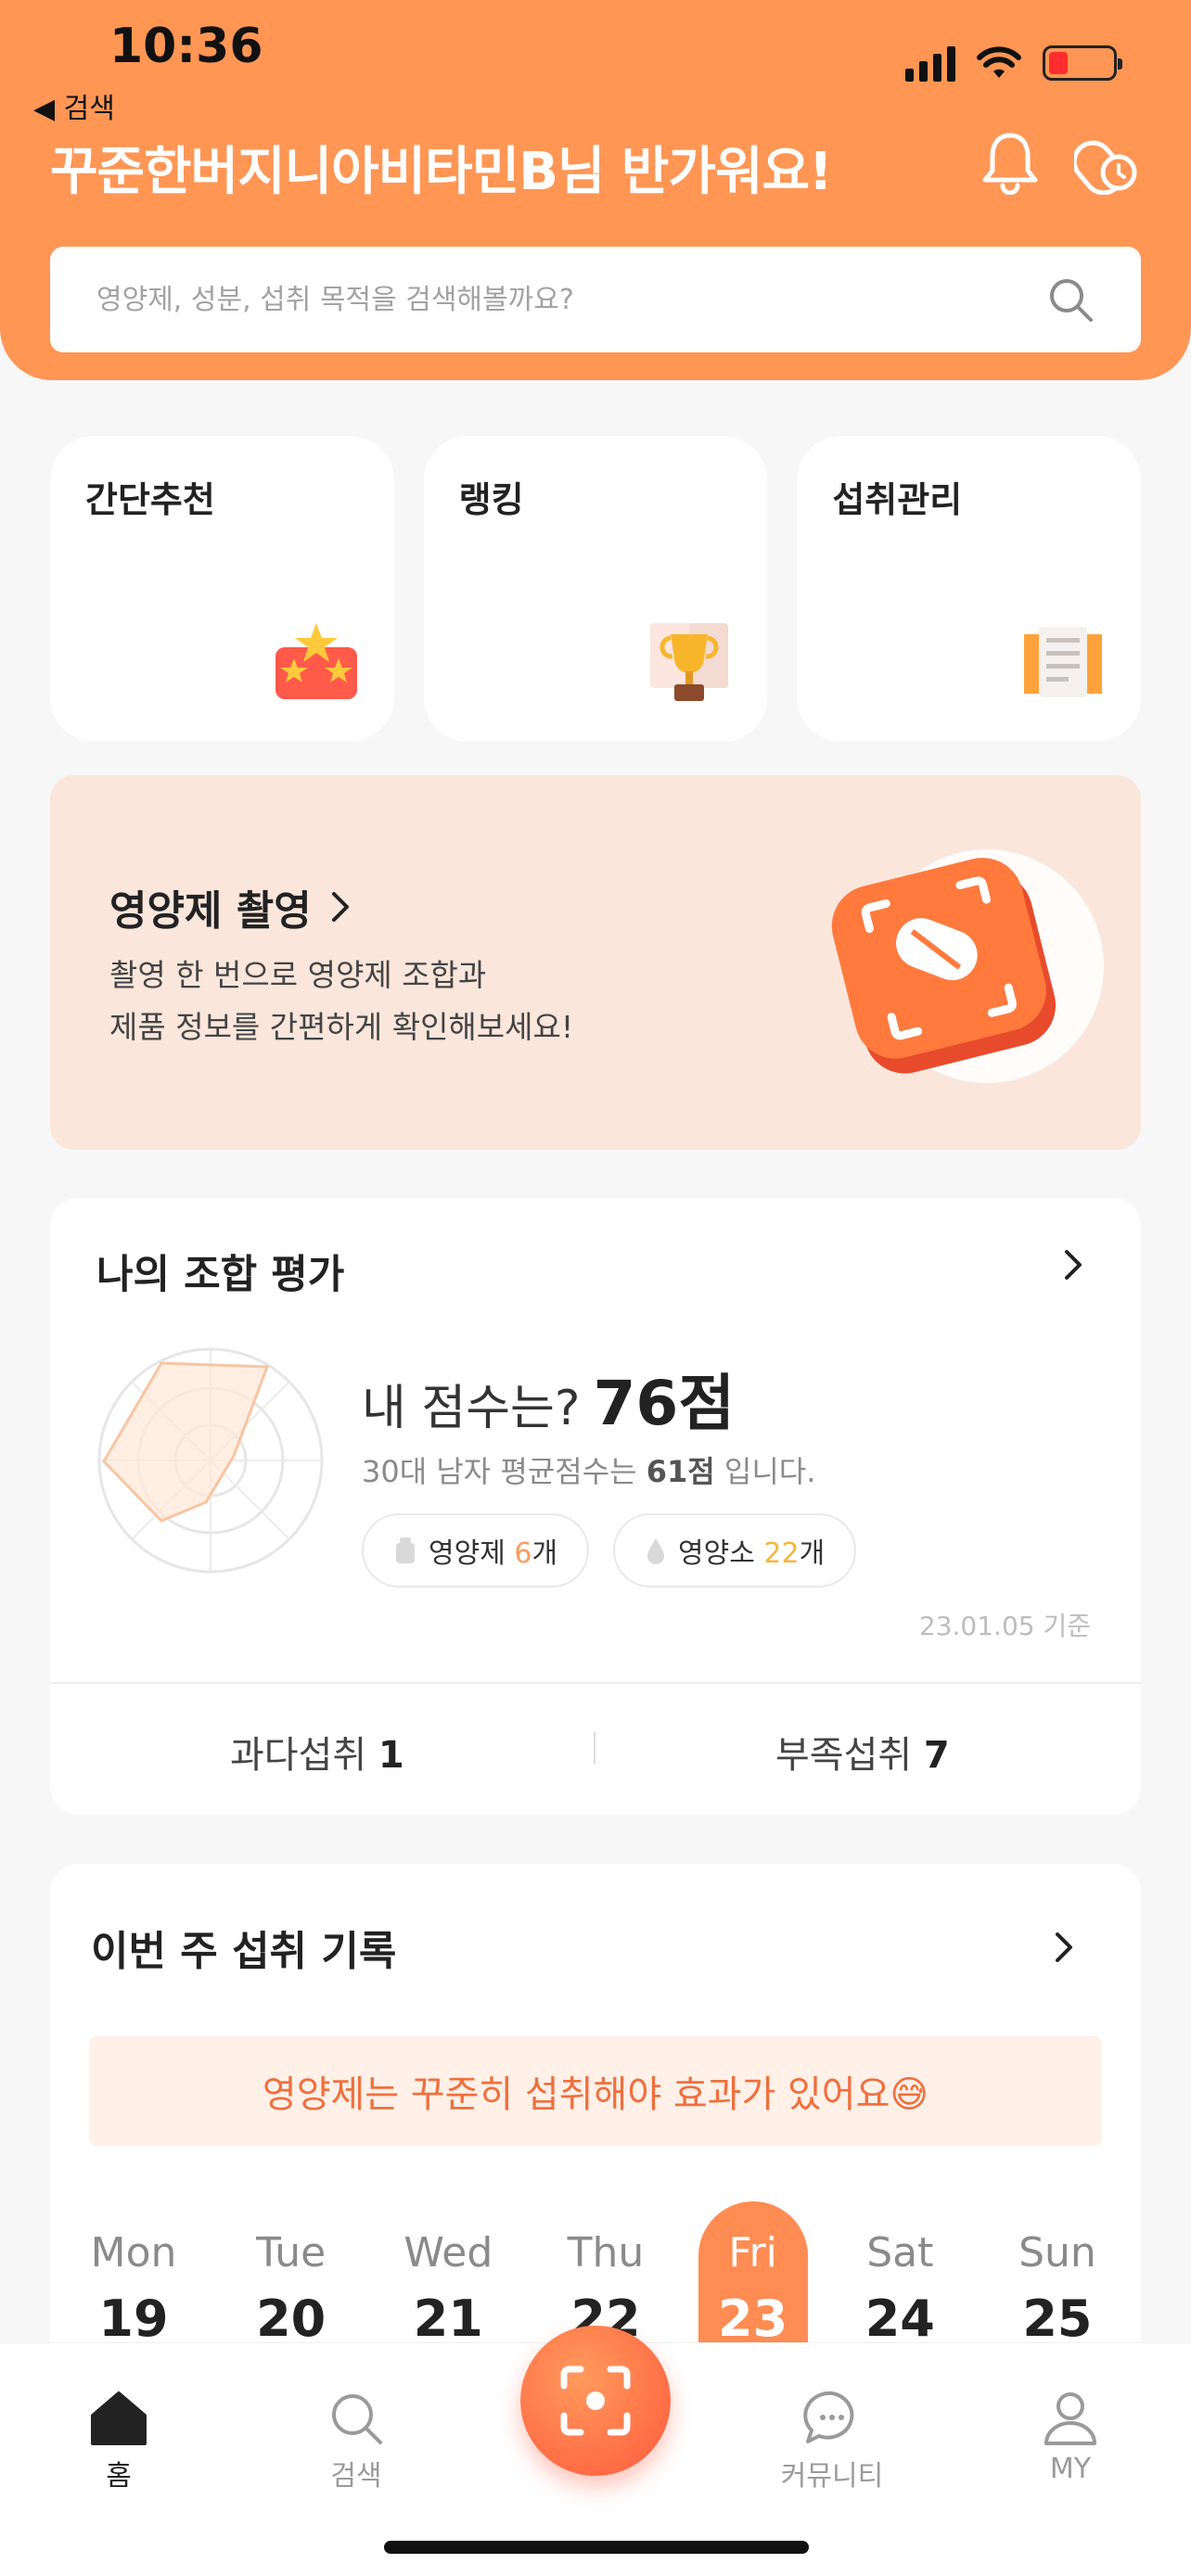  Describe the element at coordinates (356, 2476) in the screenshot. I see `tab-search-label: 검색` at that location.